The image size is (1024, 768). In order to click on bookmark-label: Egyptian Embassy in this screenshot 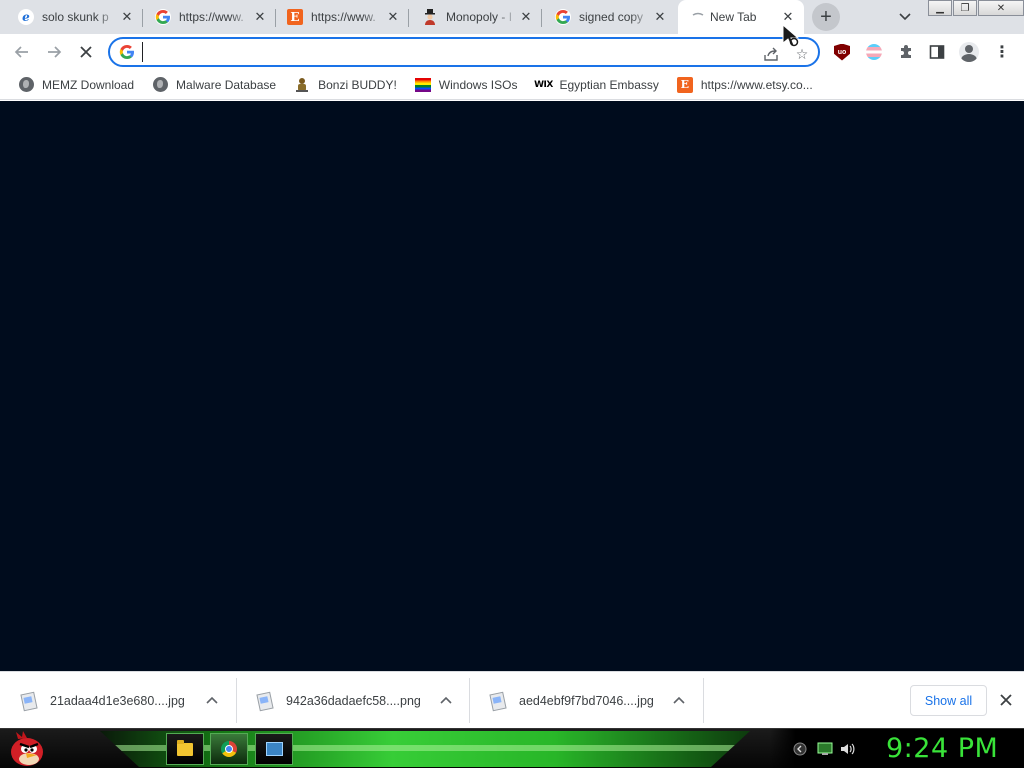, I will do `click(609, 84)`.